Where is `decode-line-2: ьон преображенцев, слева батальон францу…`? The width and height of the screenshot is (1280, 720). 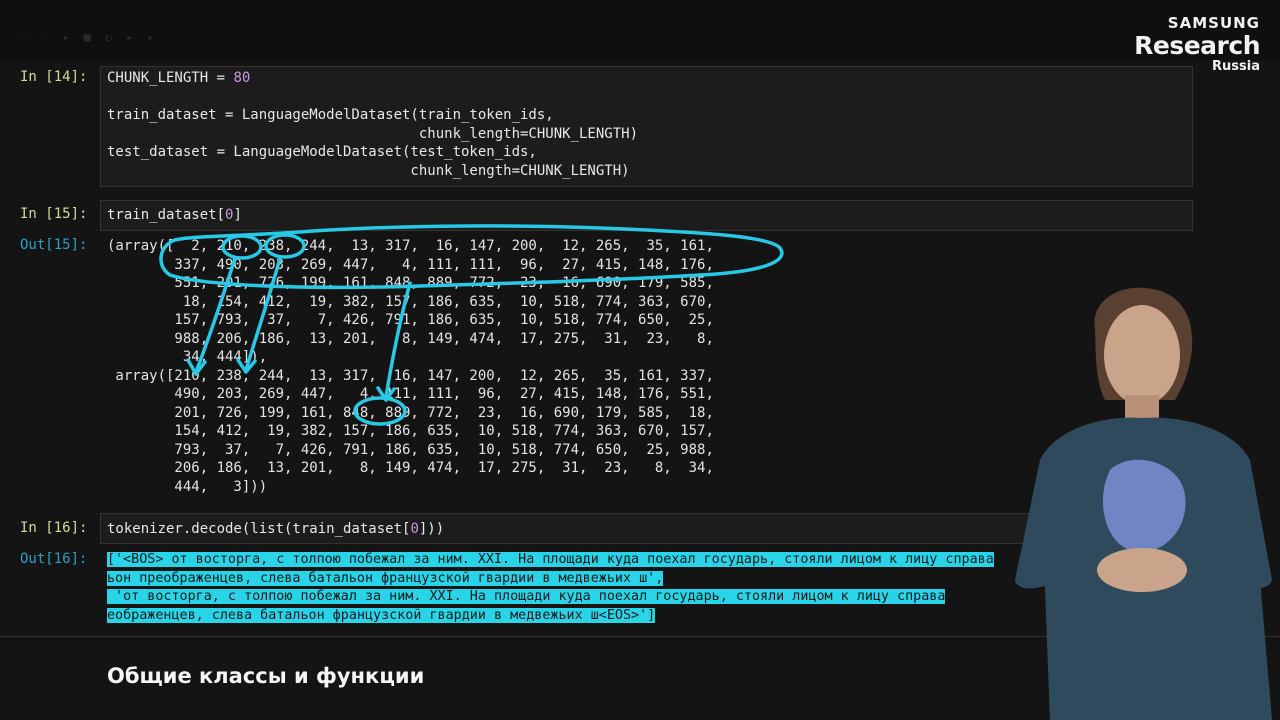 decode-line-2: ьон преображенцев, слева батальон францу… is located at coordinates (385, 578).